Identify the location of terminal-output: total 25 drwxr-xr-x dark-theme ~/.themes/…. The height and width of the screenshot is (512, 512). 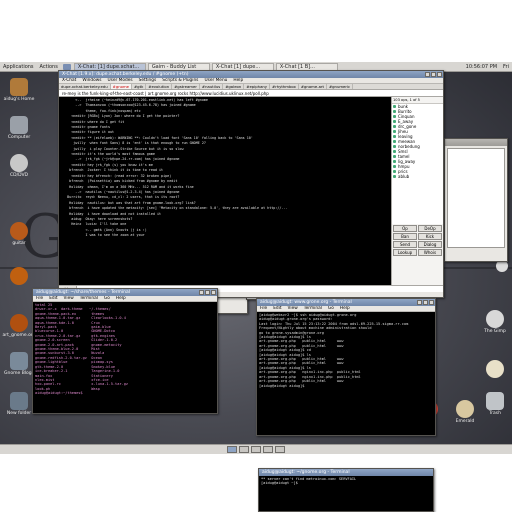
(125, 357).